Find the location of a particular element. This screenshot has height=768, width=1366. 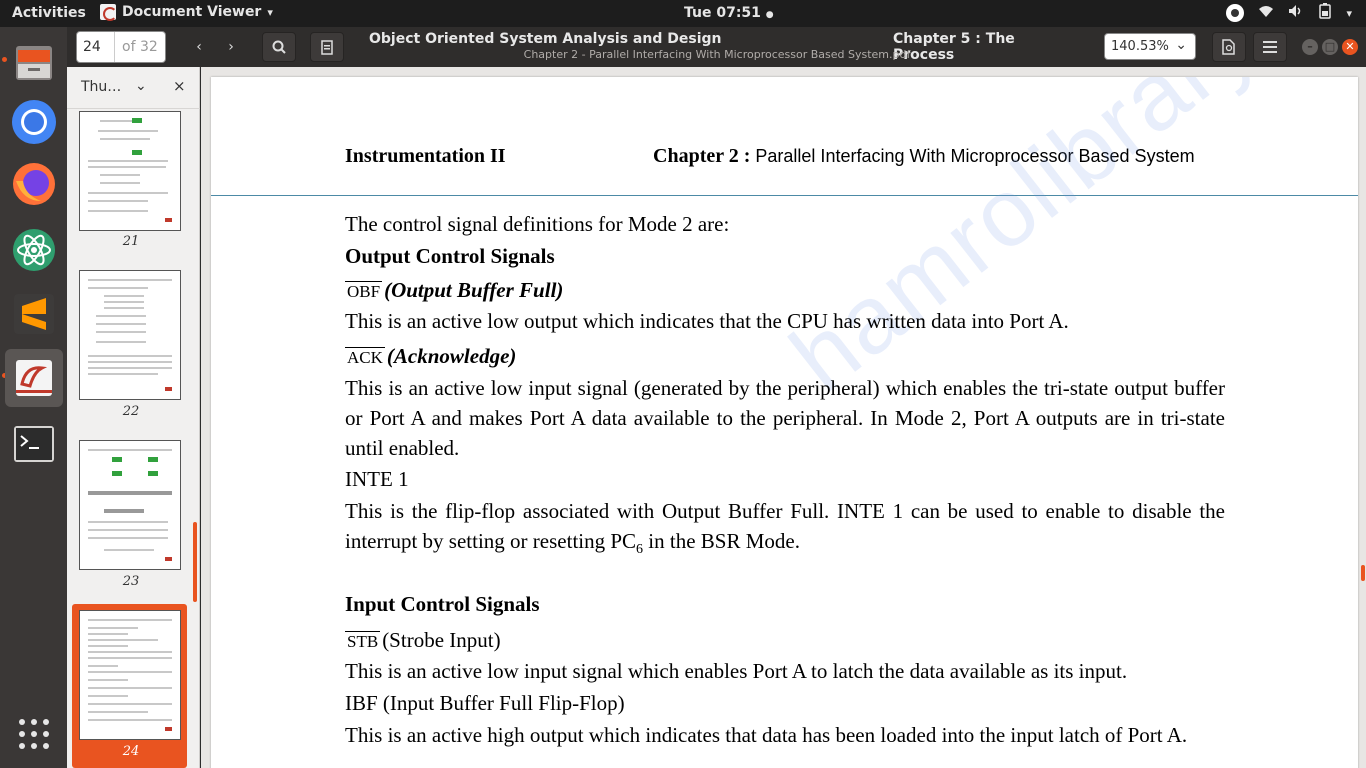

terminal-icon is located at coordinates (34, 444).